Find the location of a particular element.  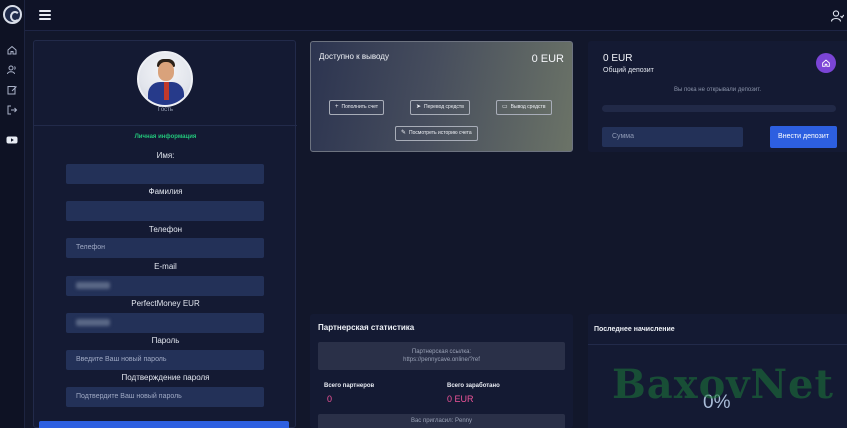

icon-rail is located at coordinates (12, 214).